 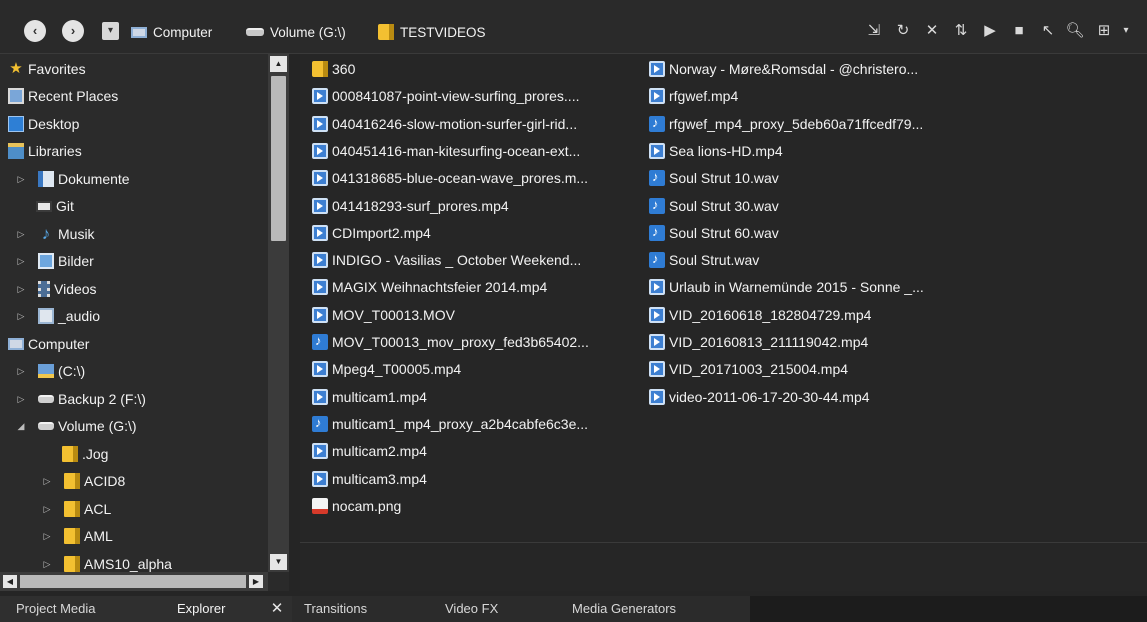 I want to click on scroll-right-button: ▶, so click(x=256, y=581).